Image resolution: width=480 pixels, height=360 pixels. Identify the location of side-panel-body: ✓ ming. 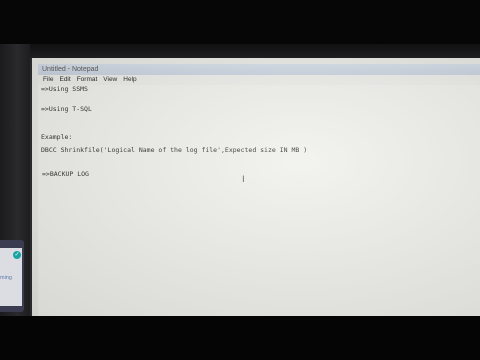
(11, 277).